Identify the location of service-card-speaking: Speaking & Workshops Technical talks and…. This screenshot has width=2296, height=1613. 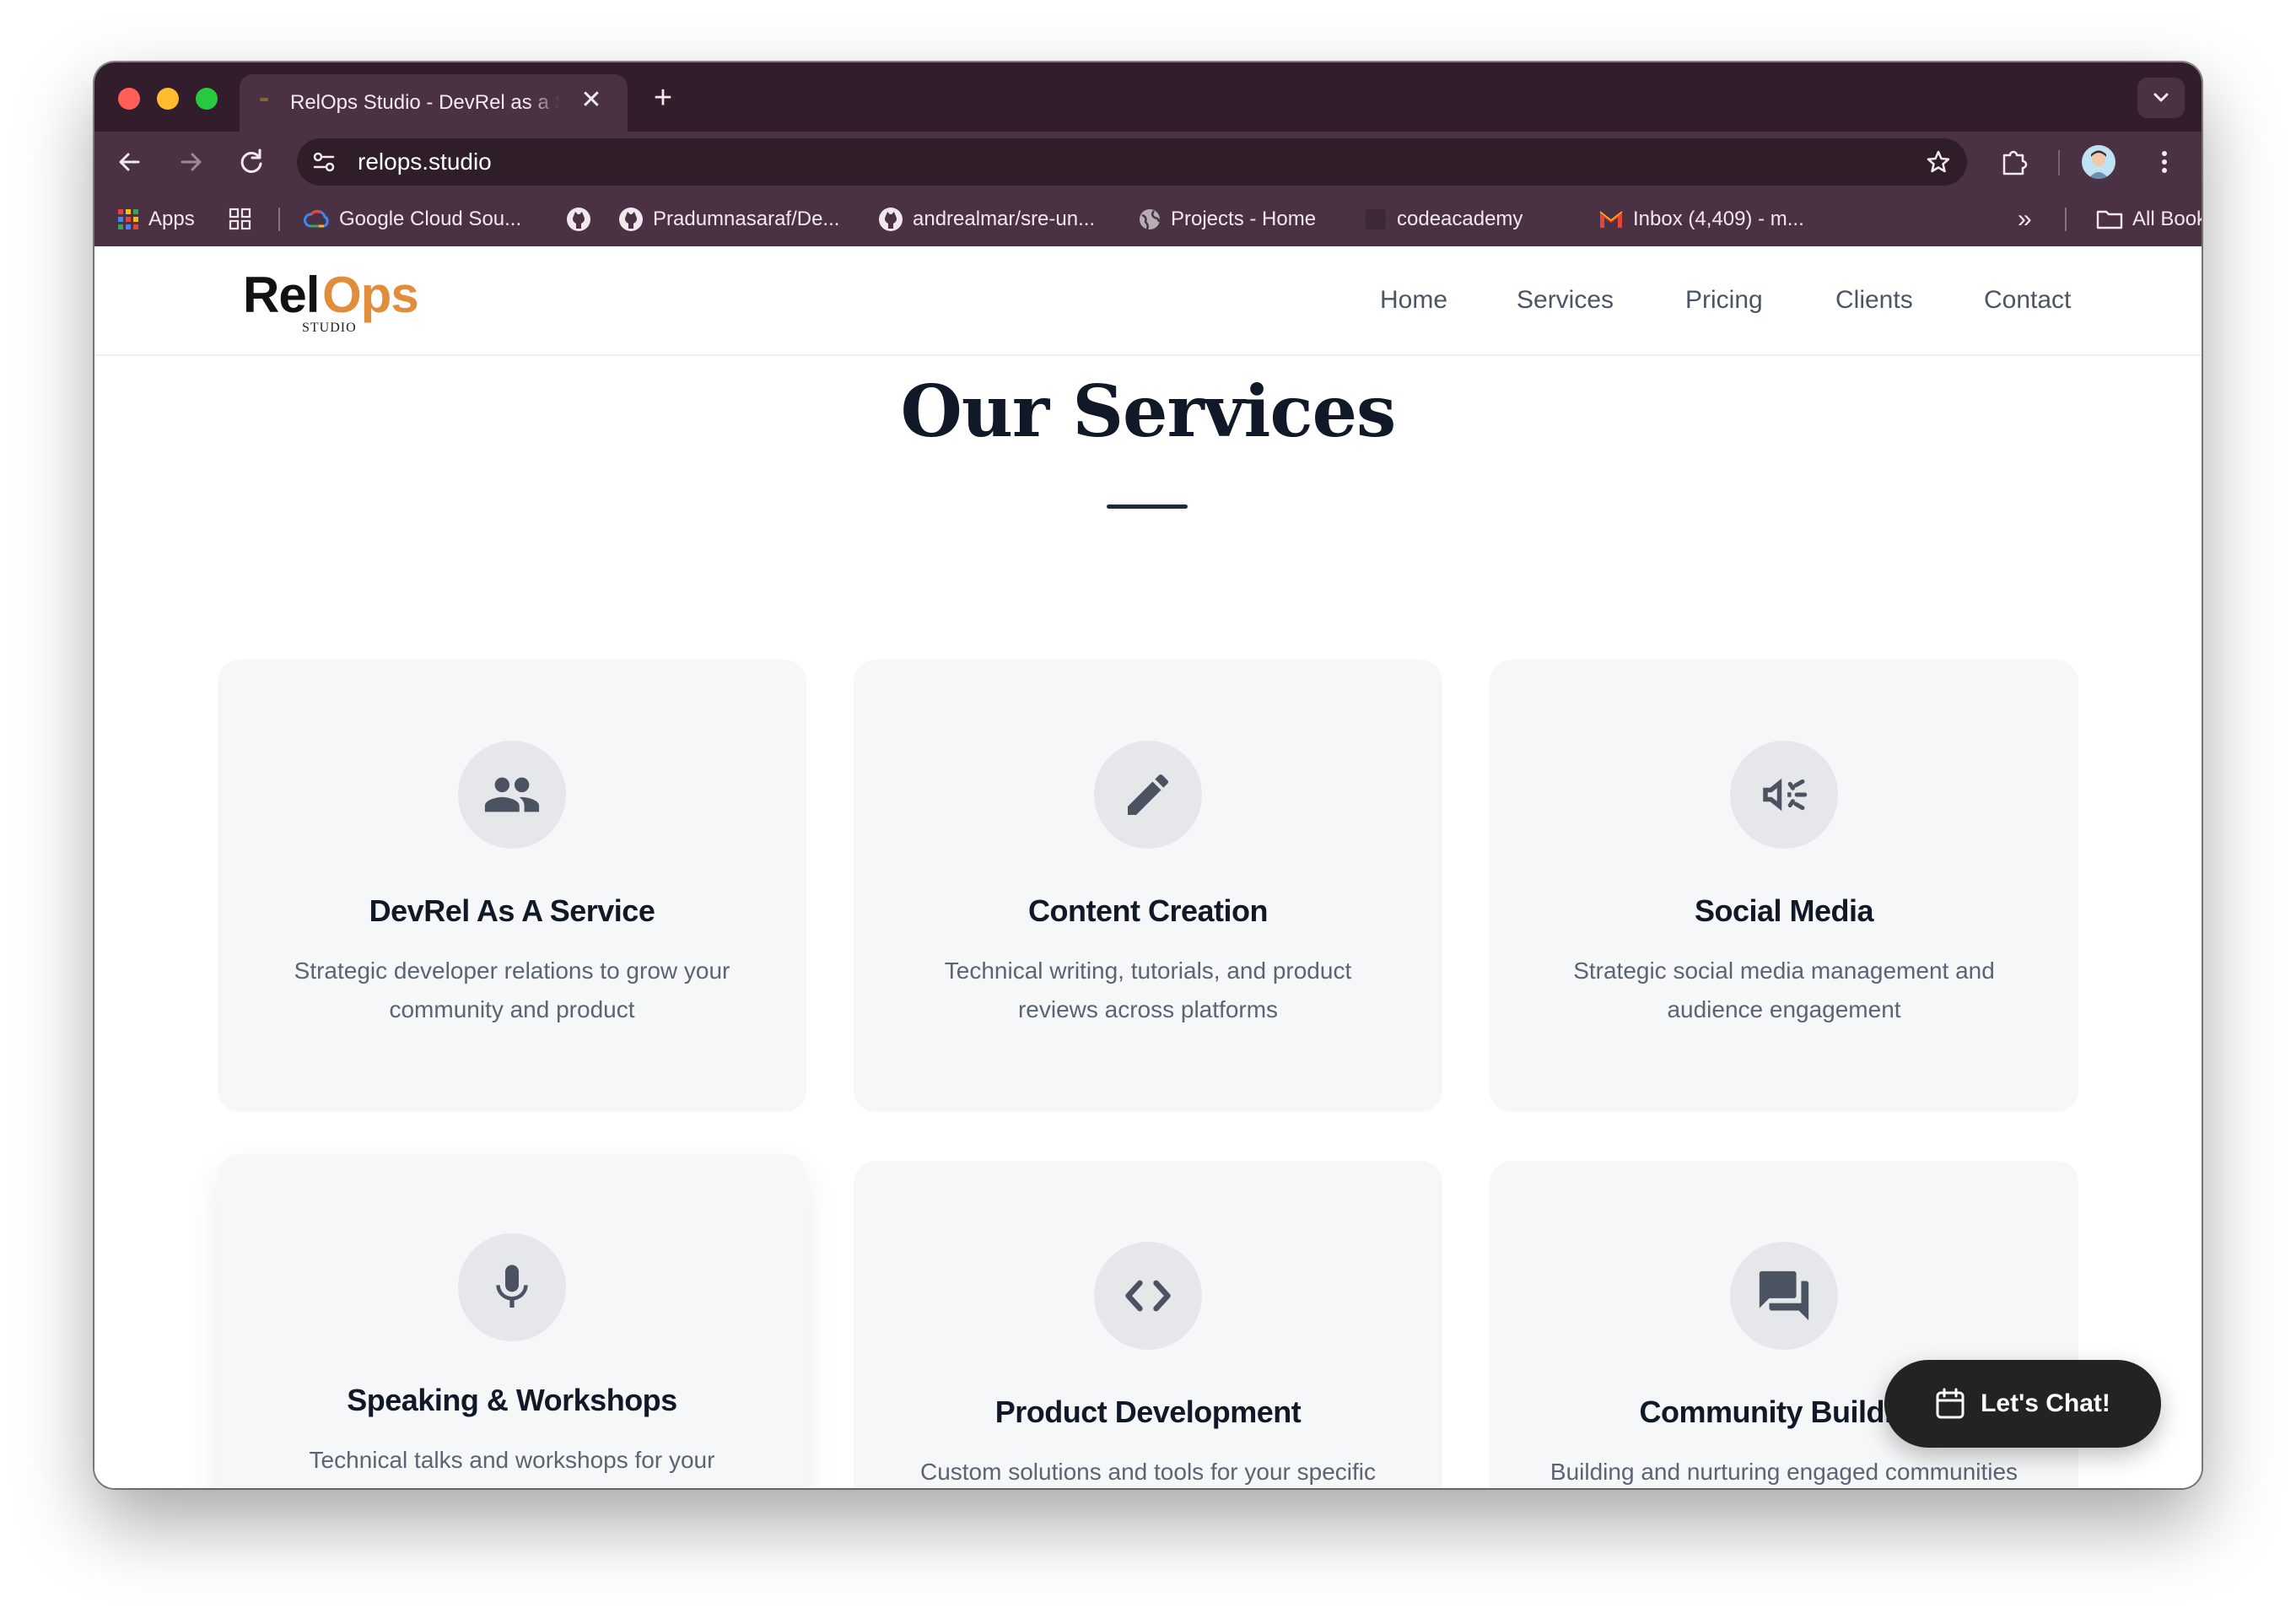
(512, 1321).